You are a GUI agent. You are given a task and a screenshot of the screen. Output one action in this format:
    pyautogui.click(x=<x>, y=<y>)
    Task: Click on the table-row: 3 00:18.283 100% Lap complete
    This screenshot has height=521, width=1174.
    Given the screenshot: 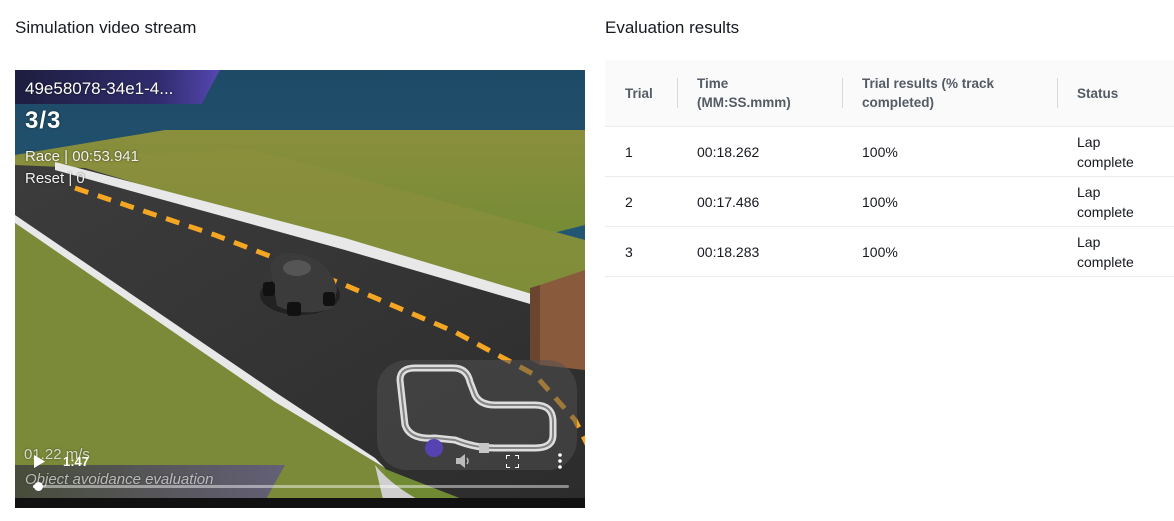 What is the action you would take?
    pyautogui.click(x=889, y=251)
    